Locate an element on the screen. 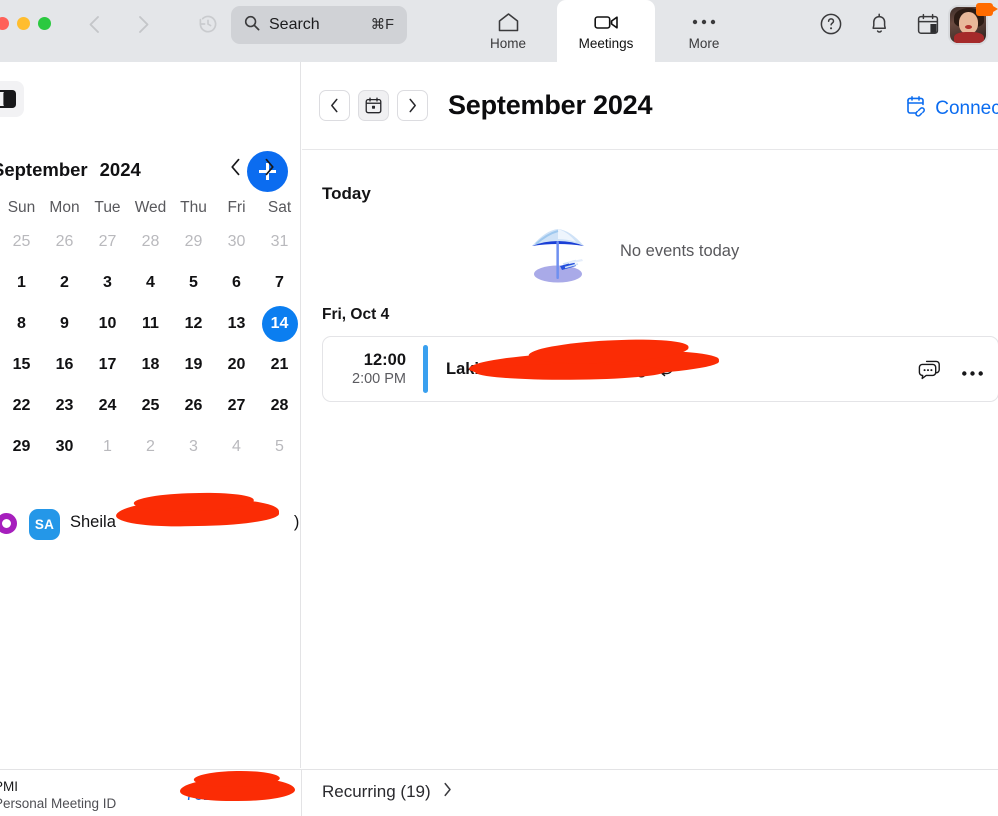  bell-icon is located at coordinates (879, 26).